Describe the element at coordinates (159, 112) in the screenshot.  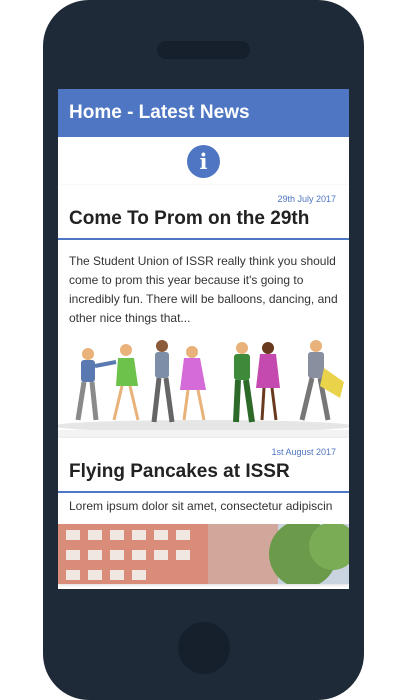
I see `page-title: Home - Latest News` at that location.